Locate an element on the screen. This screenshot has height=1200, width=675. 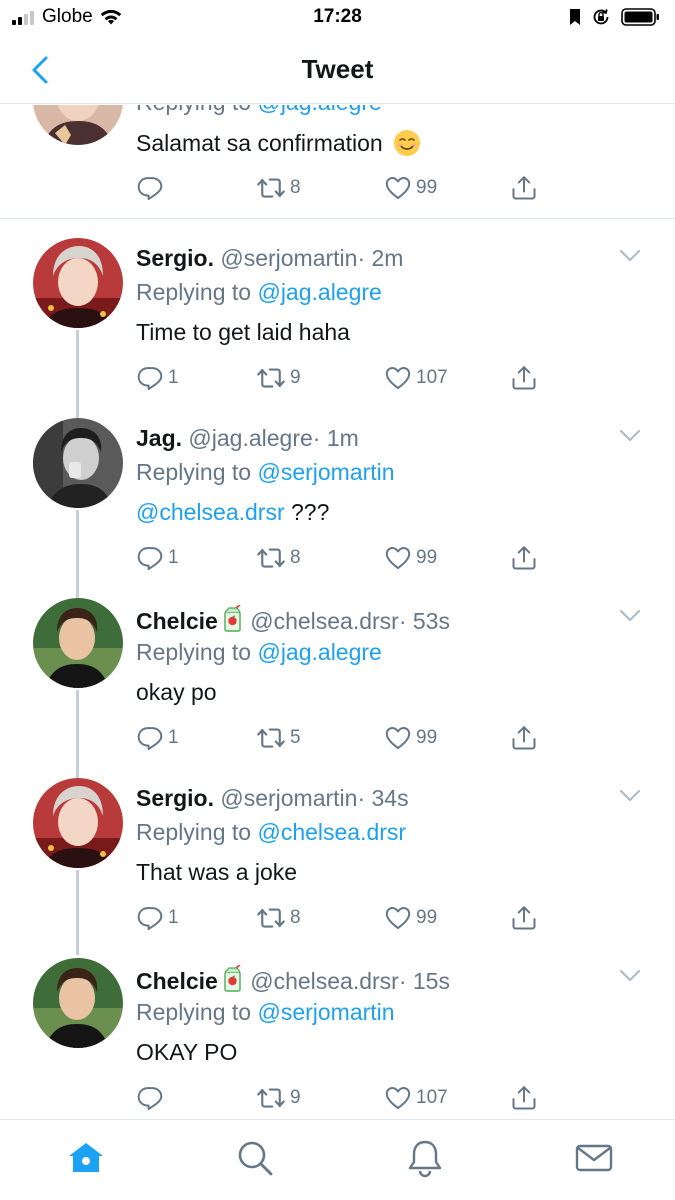
replying-to: Replying to @chelsea.drsr is located at coordinates (271, 832).